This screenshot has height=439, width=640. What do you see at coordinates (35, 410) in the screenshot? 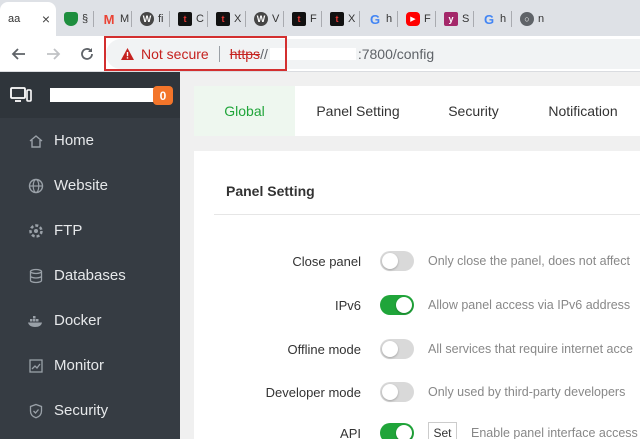
I see `shield-icon` at bounding box center [35, 410].